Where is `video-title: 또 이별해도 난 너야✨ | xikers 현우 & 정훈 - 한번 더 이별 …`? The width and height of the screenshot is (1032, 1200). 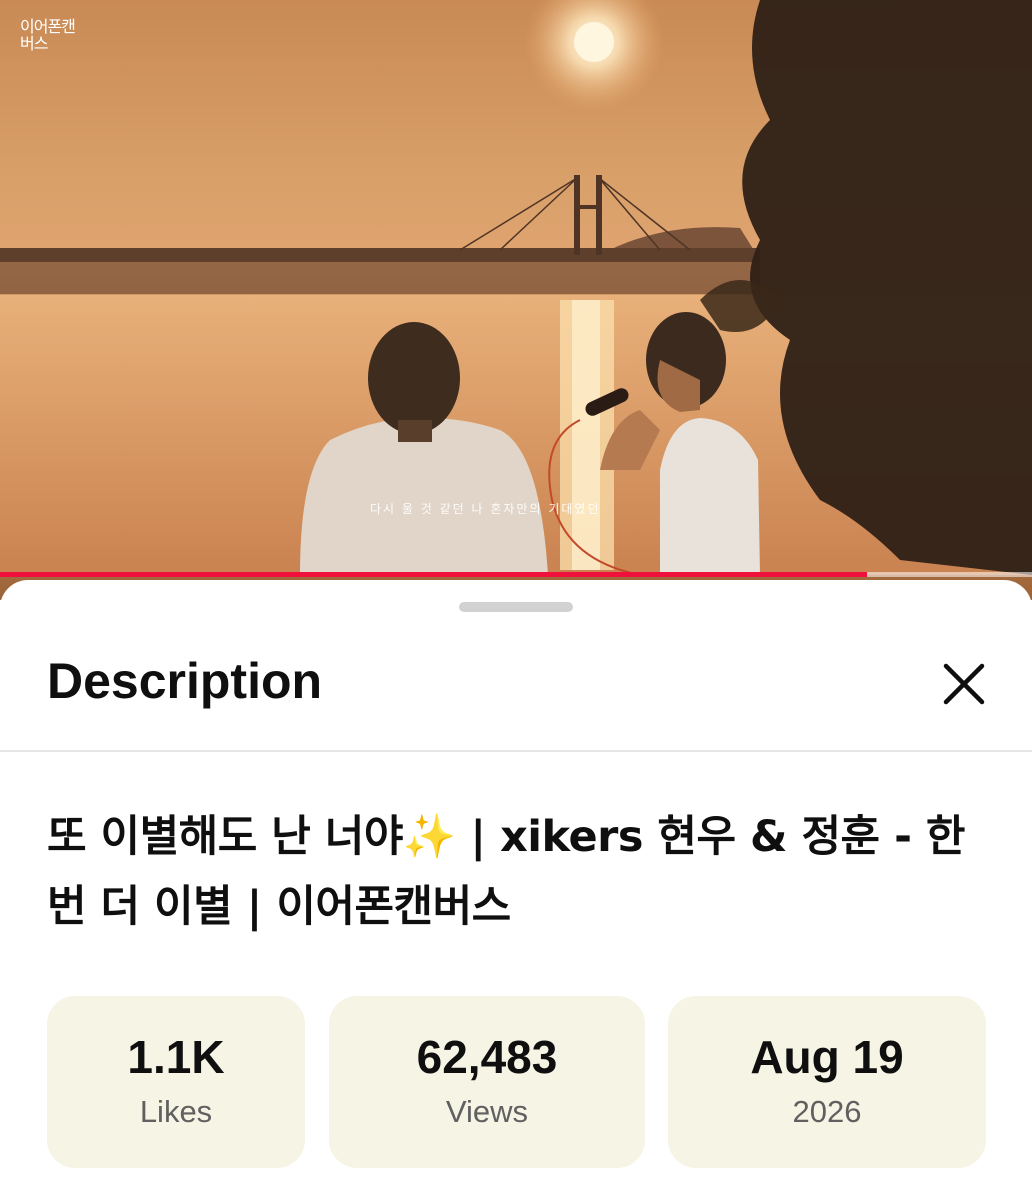
video-title: 또 이별해도 난 너야✨ | xikers 현우 & 정훈 - 한번 더 이별 … is located at coordinates (506, 872).